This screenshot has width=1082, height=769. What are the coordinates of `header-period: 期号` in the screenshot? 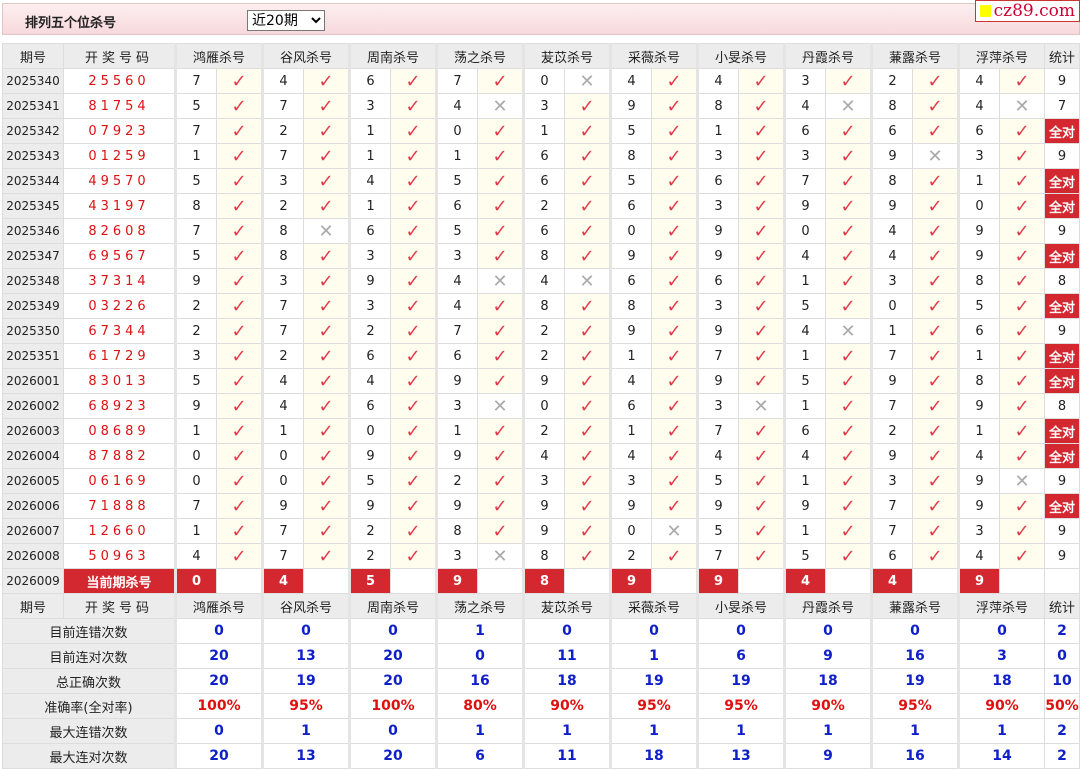 It's located at (33, 606).